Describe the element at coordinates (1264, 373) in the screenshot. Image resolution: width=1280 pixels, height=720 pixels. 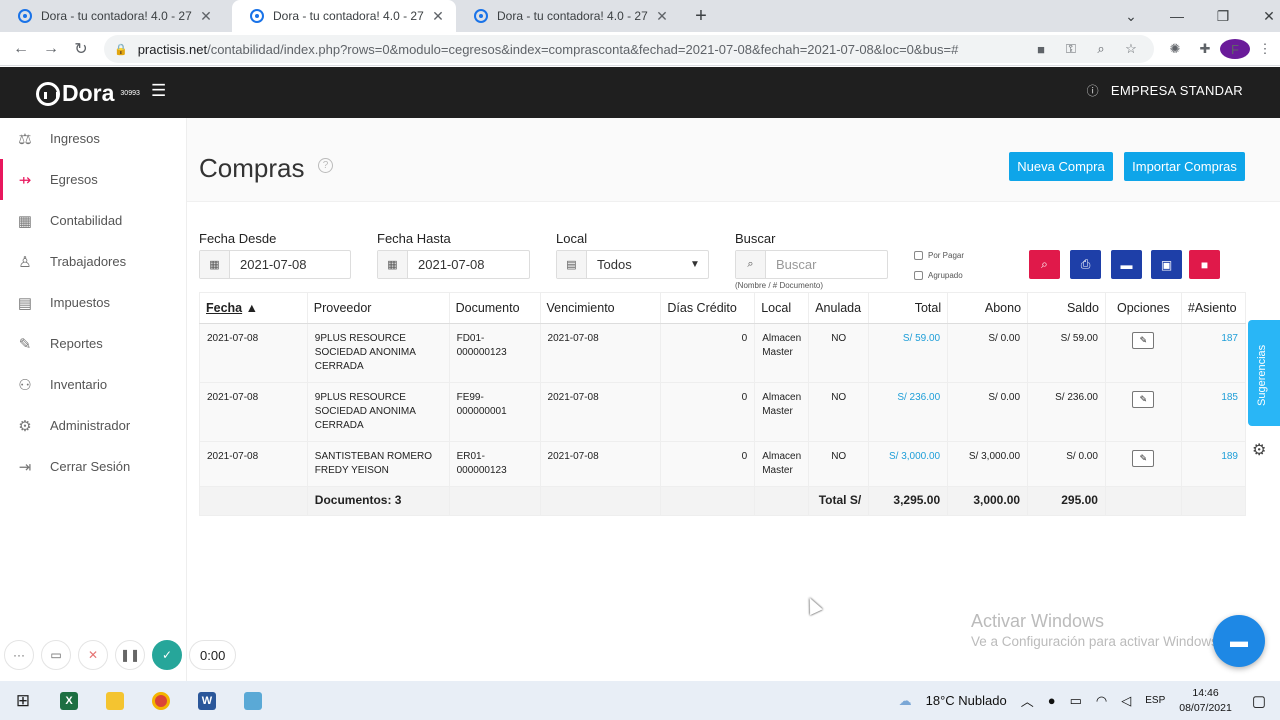
I see `sugerencias-tab: Sugerencias` at that location.